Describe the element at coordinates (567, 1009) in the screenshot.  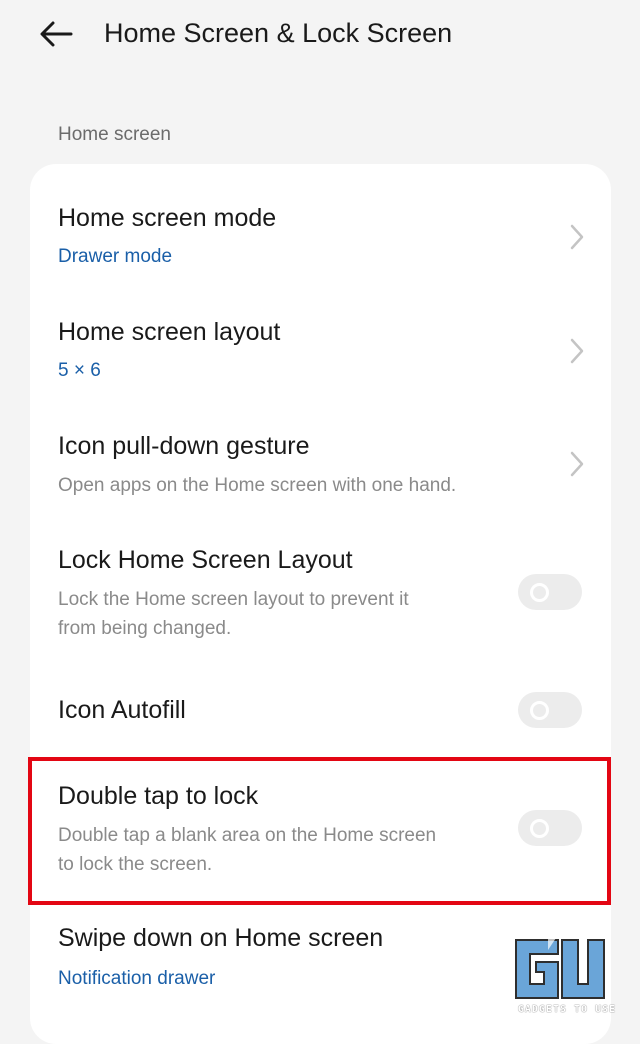
I see `watermark-text: GADGETS TO USE` at that location.